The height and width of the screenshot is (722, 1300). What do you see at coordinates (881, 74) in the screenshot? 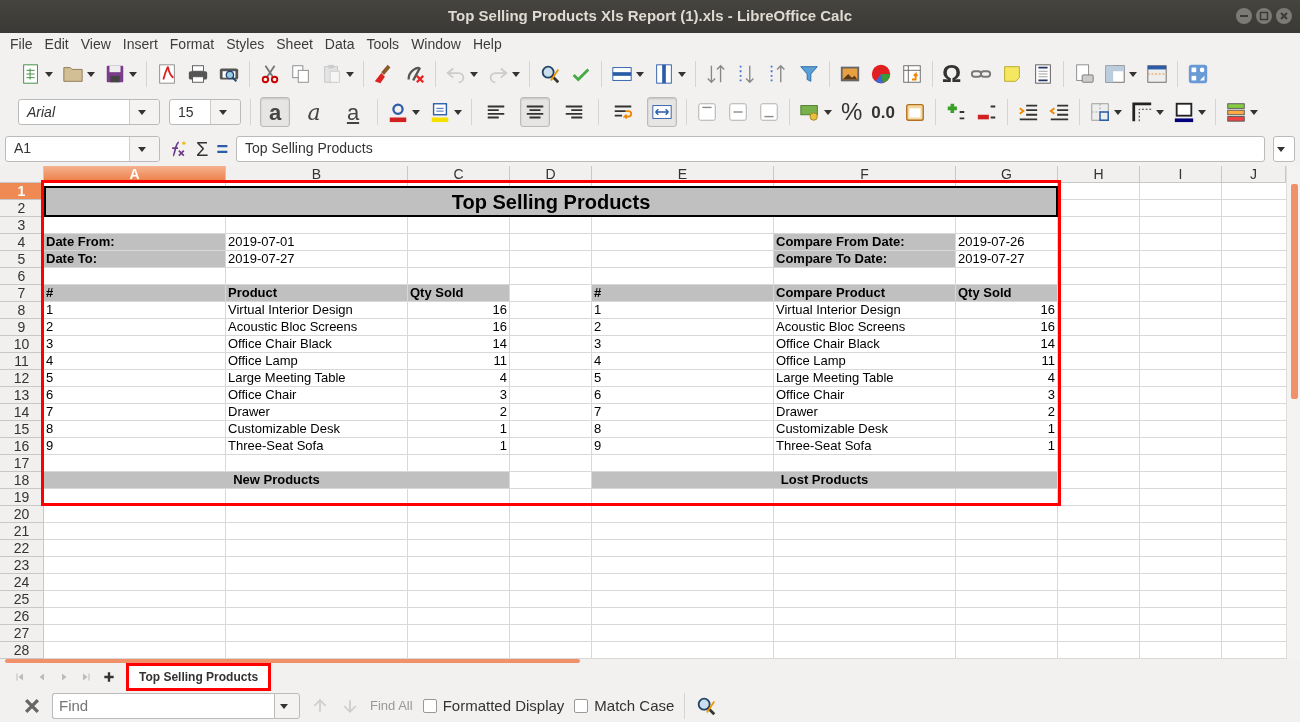
I see `pie-chart-icon` at bounding box center [881, 74].